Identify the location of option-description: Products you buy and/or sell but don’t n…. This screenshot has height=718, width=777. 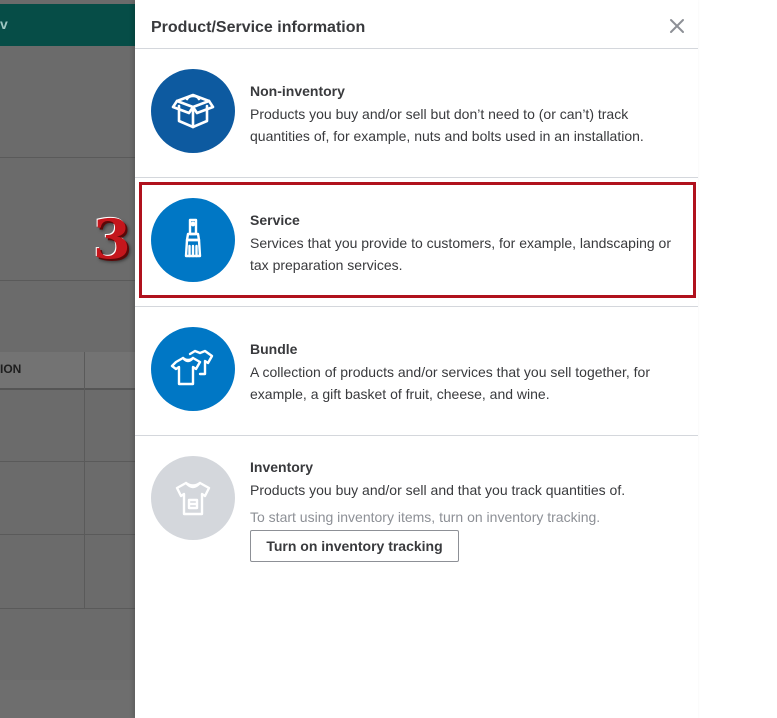
(447, 125).